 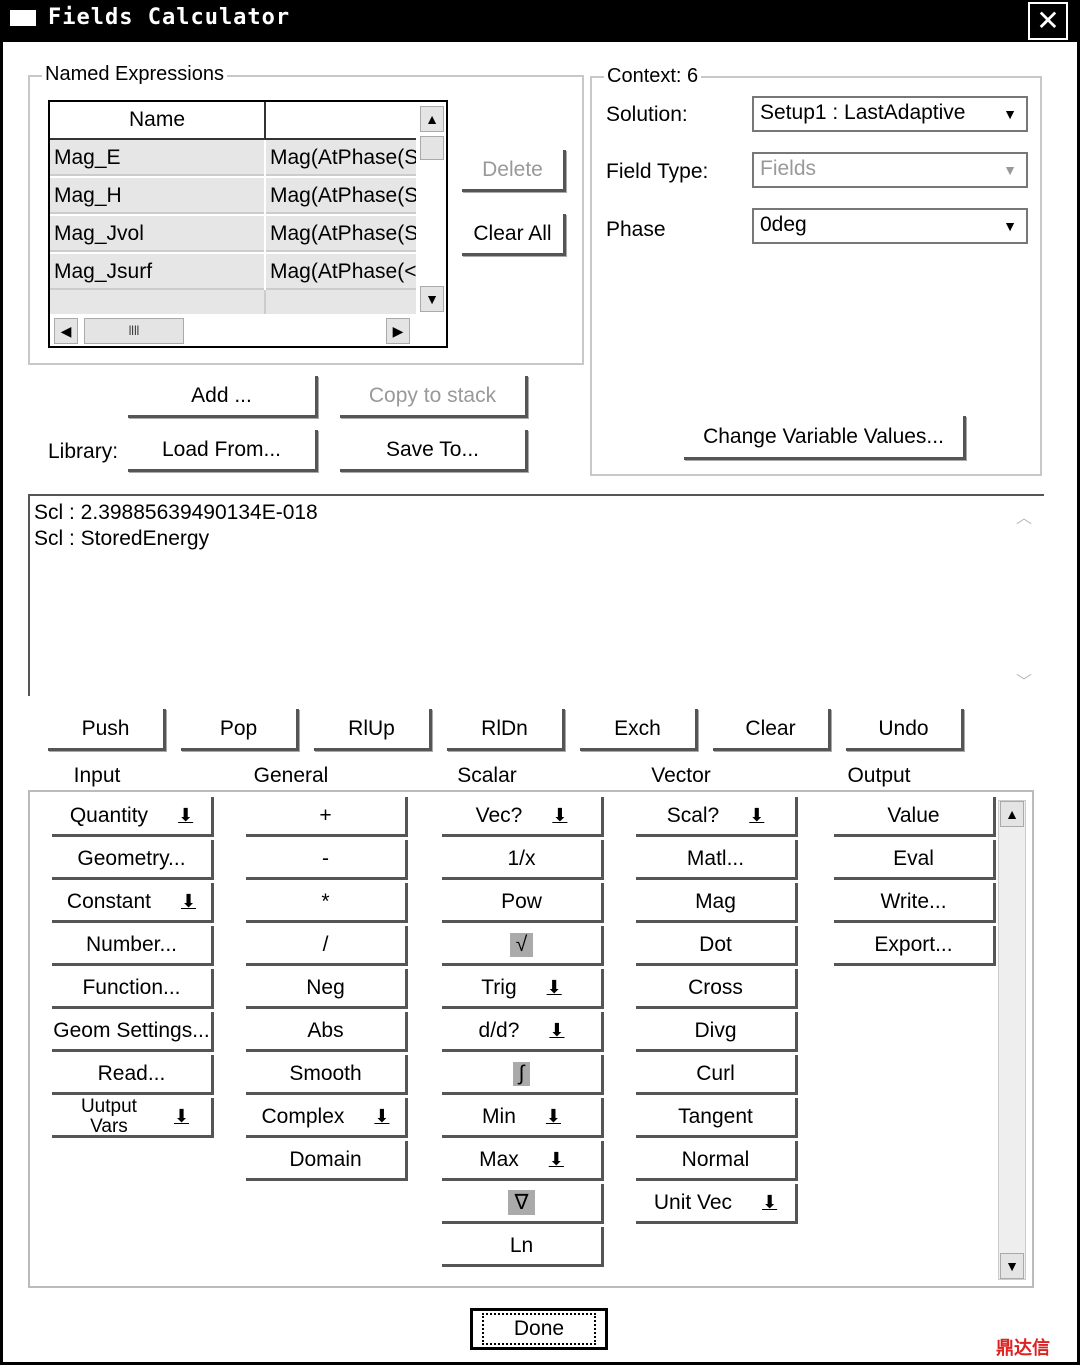 I want to click on mag-button: Mag, so click(x=717, y=903).